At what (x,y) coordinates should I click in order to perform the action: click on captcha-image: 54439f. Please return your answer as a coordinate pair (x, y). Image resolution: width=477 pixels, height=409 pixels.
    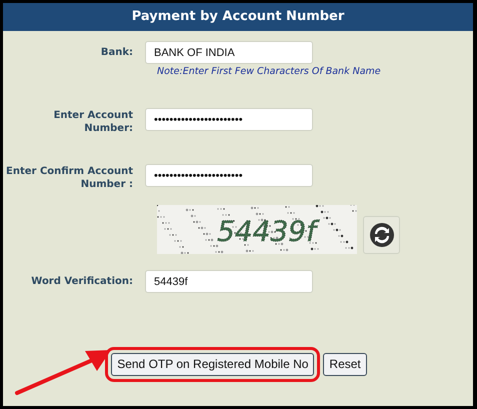
    Looking at the image, I should click on (257, 229).